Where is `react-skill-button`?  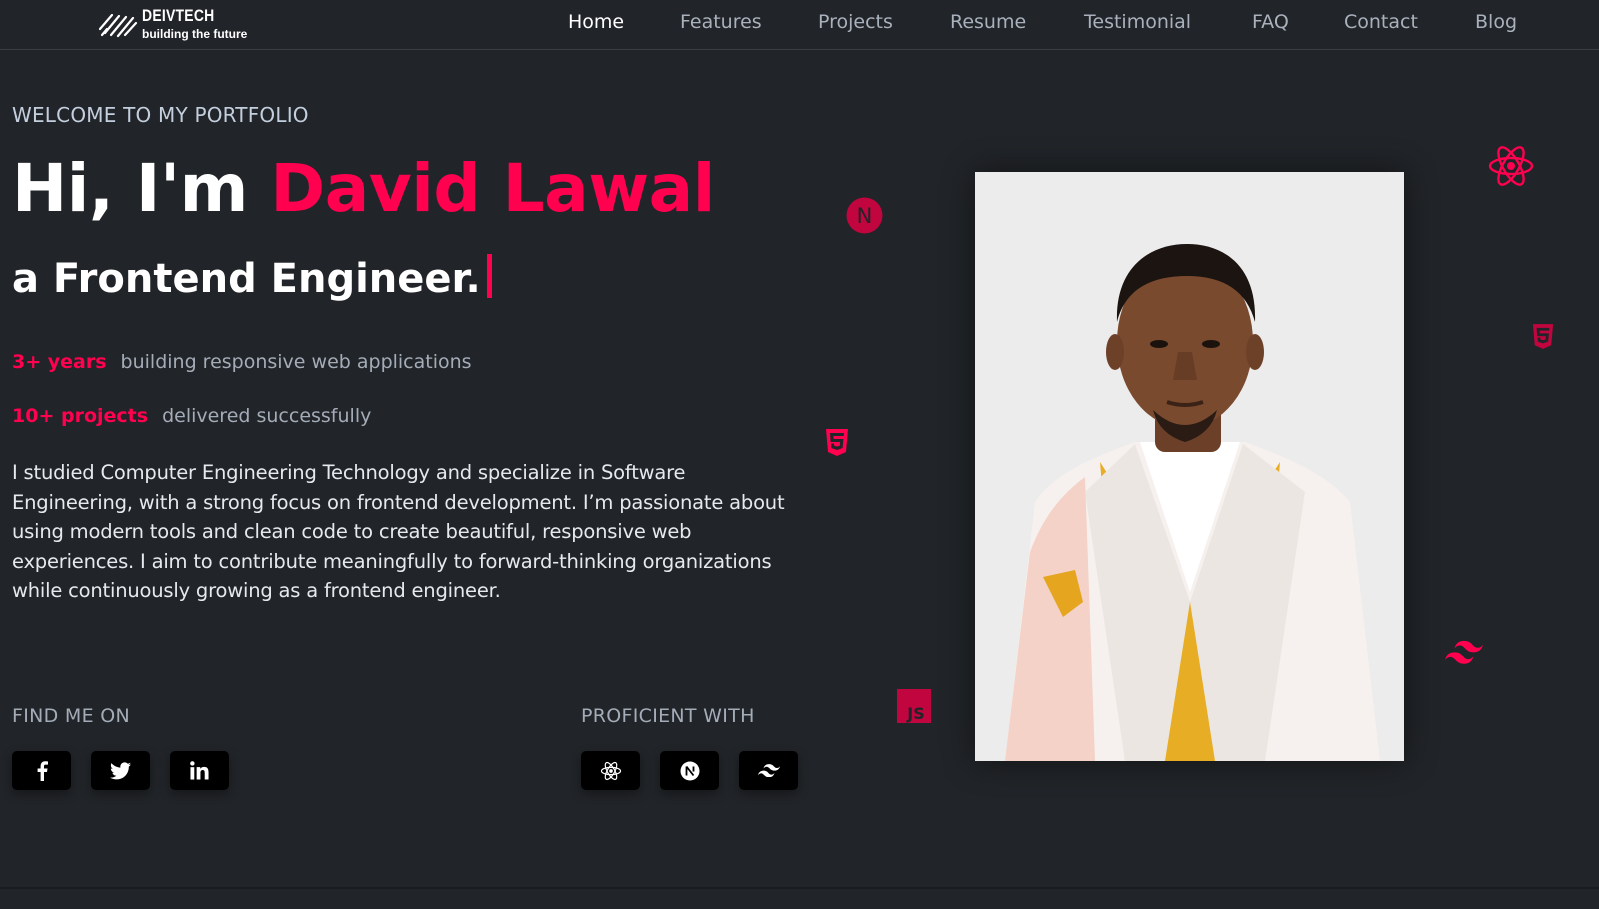 react-skill-button is located at coordinates (610, 770).